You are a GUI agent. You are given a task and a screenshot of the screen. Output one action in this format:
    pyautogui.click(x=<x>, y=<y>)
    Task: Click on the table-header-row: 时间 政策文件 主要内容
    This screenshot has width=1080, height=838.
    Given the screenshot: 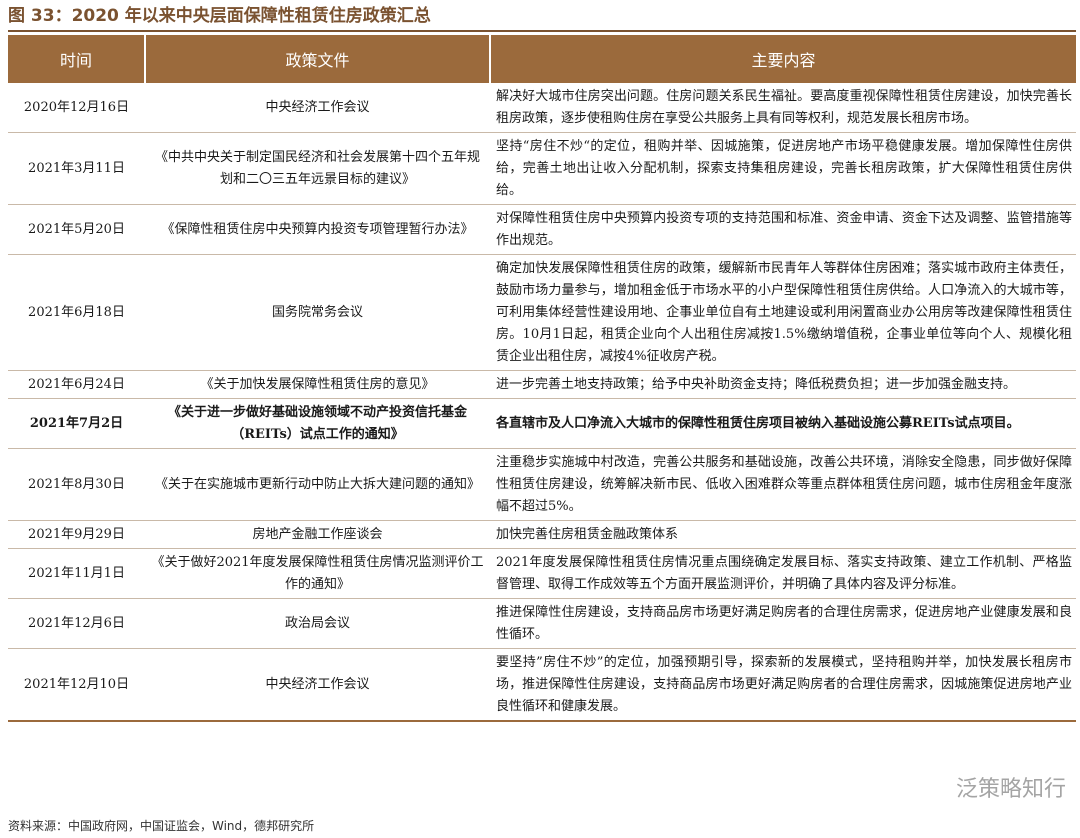 What is the action you would take?
    pyautogui.click(x=542, y=59)
    